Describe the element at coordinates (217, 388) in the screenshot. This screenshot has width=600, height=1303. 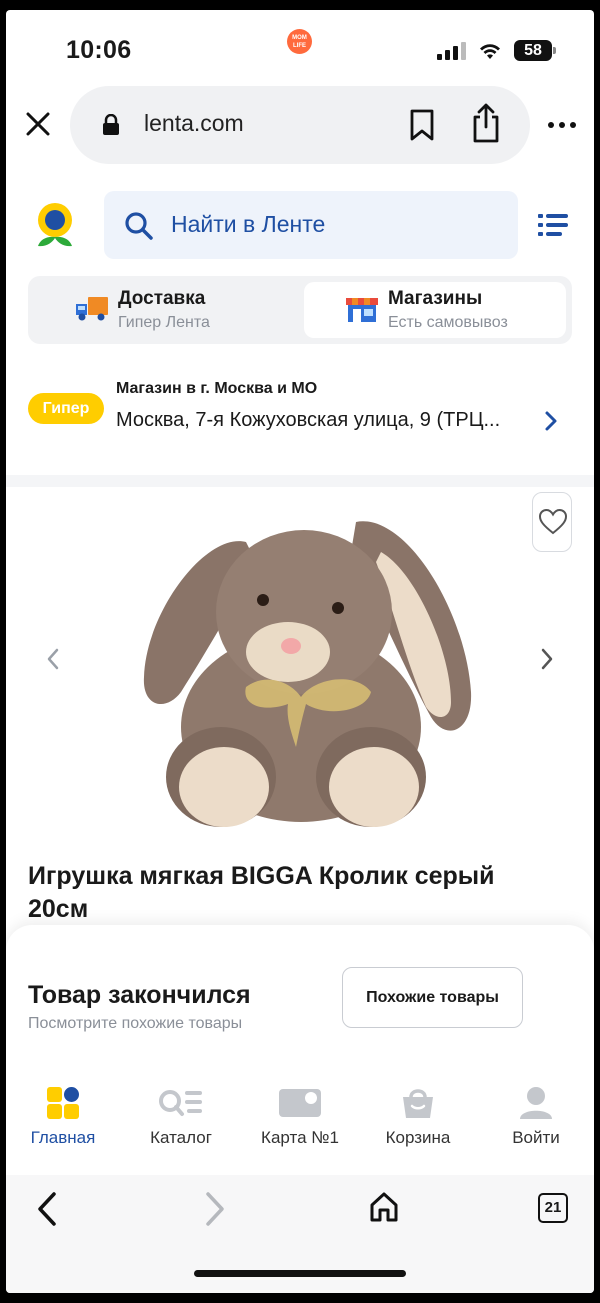
I see `store-region: Магазин в г. Москва и МО` at that location.